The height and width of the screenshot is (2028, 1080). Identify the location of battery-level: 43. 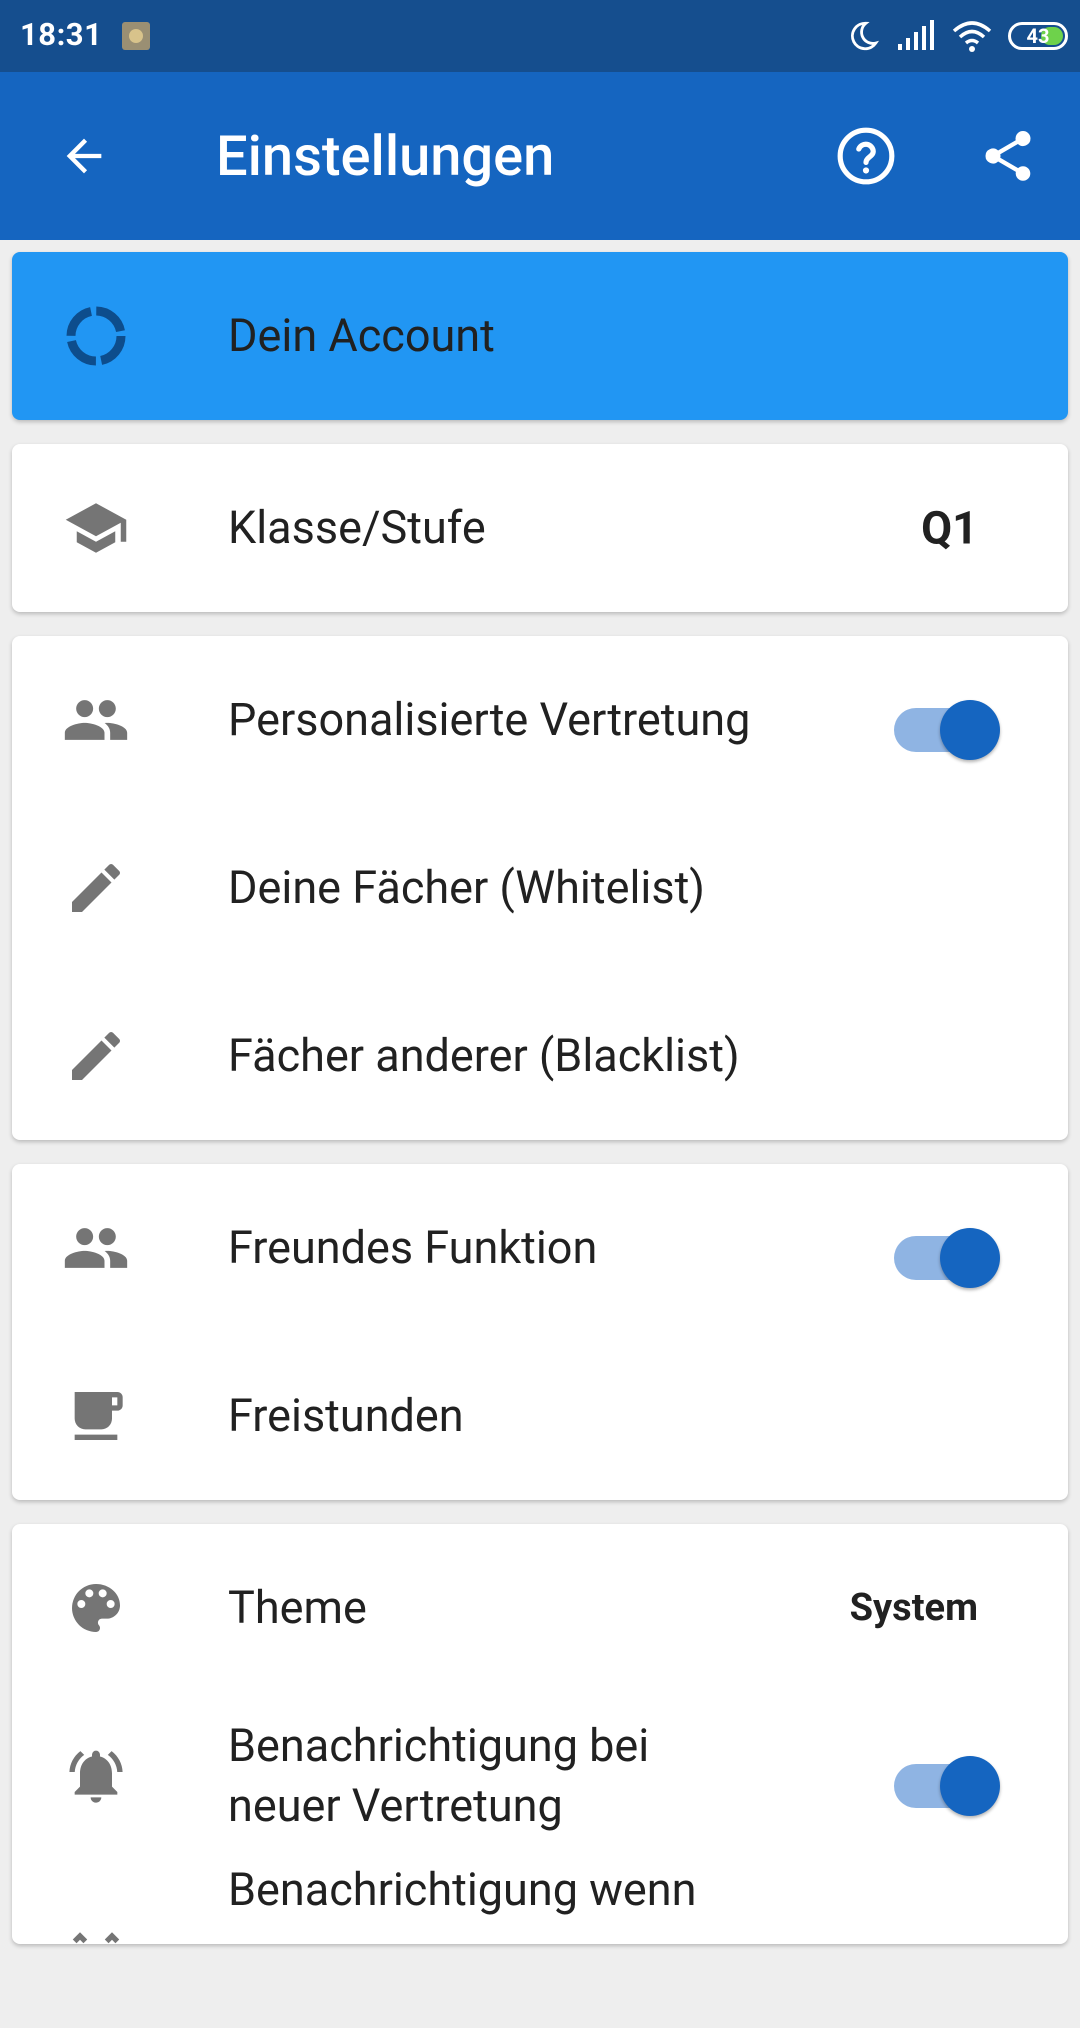
(1038, 36).